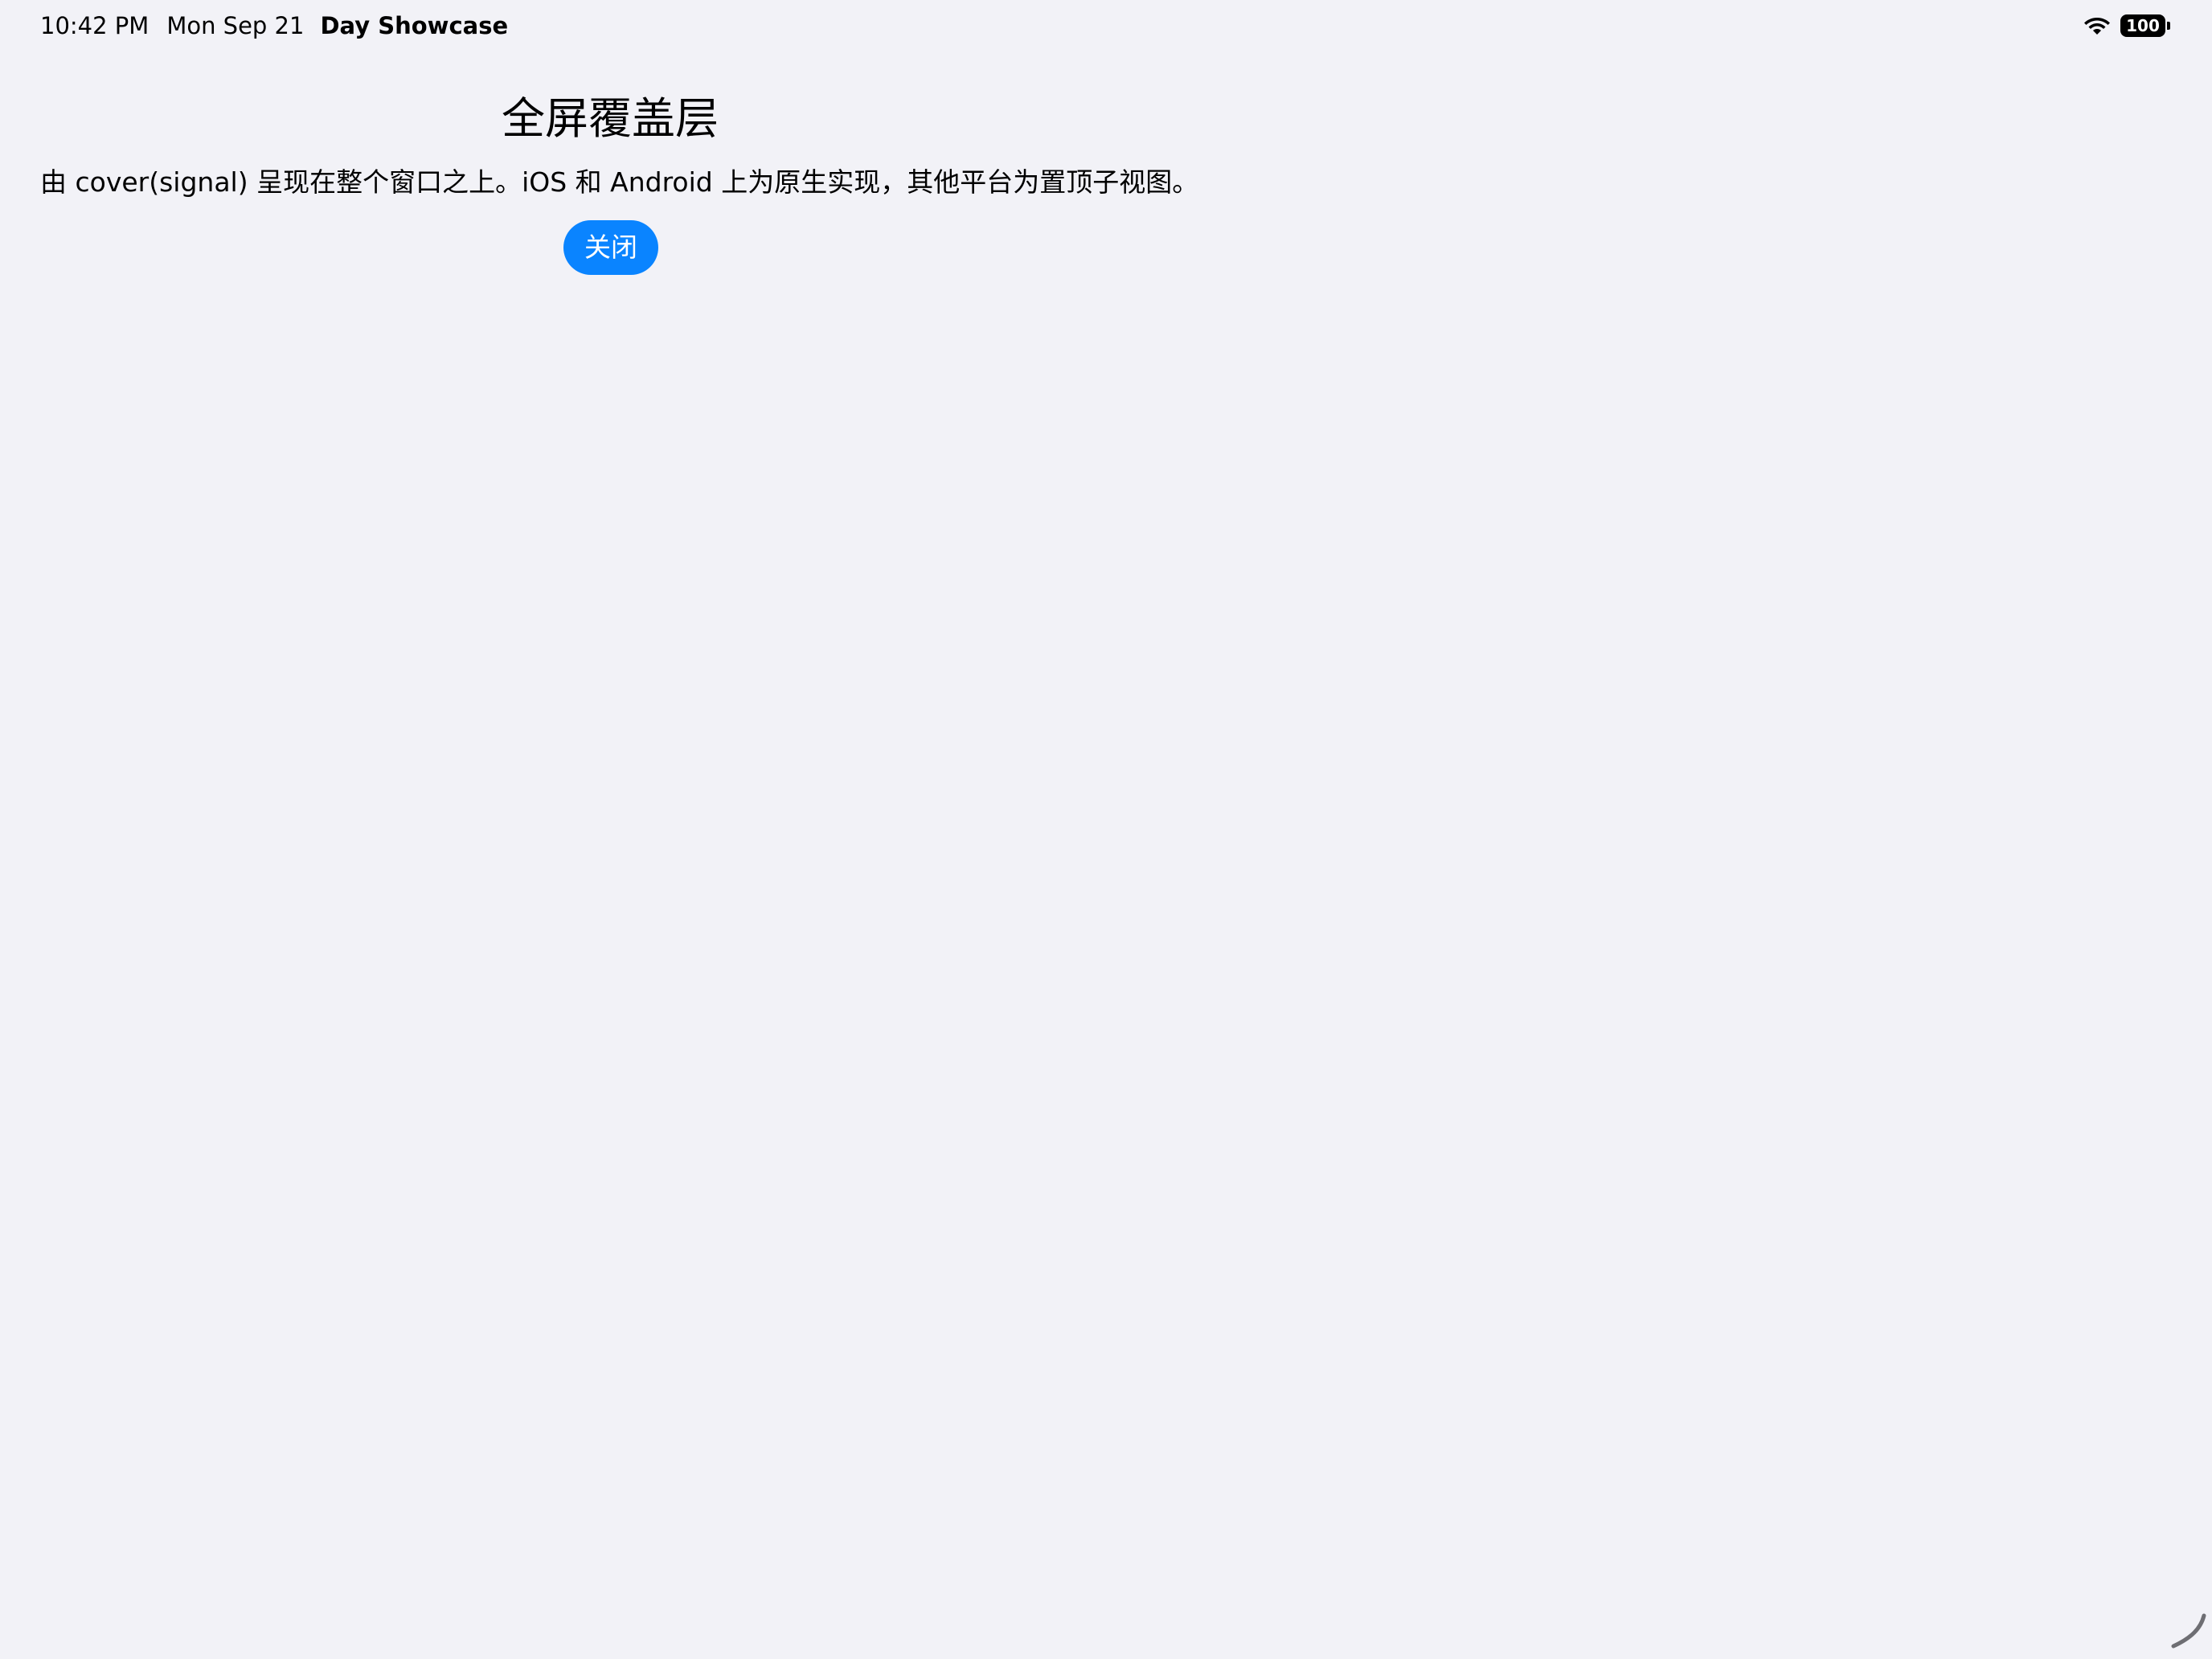  I want to click on close-button: 关闭, so click(610, 248).